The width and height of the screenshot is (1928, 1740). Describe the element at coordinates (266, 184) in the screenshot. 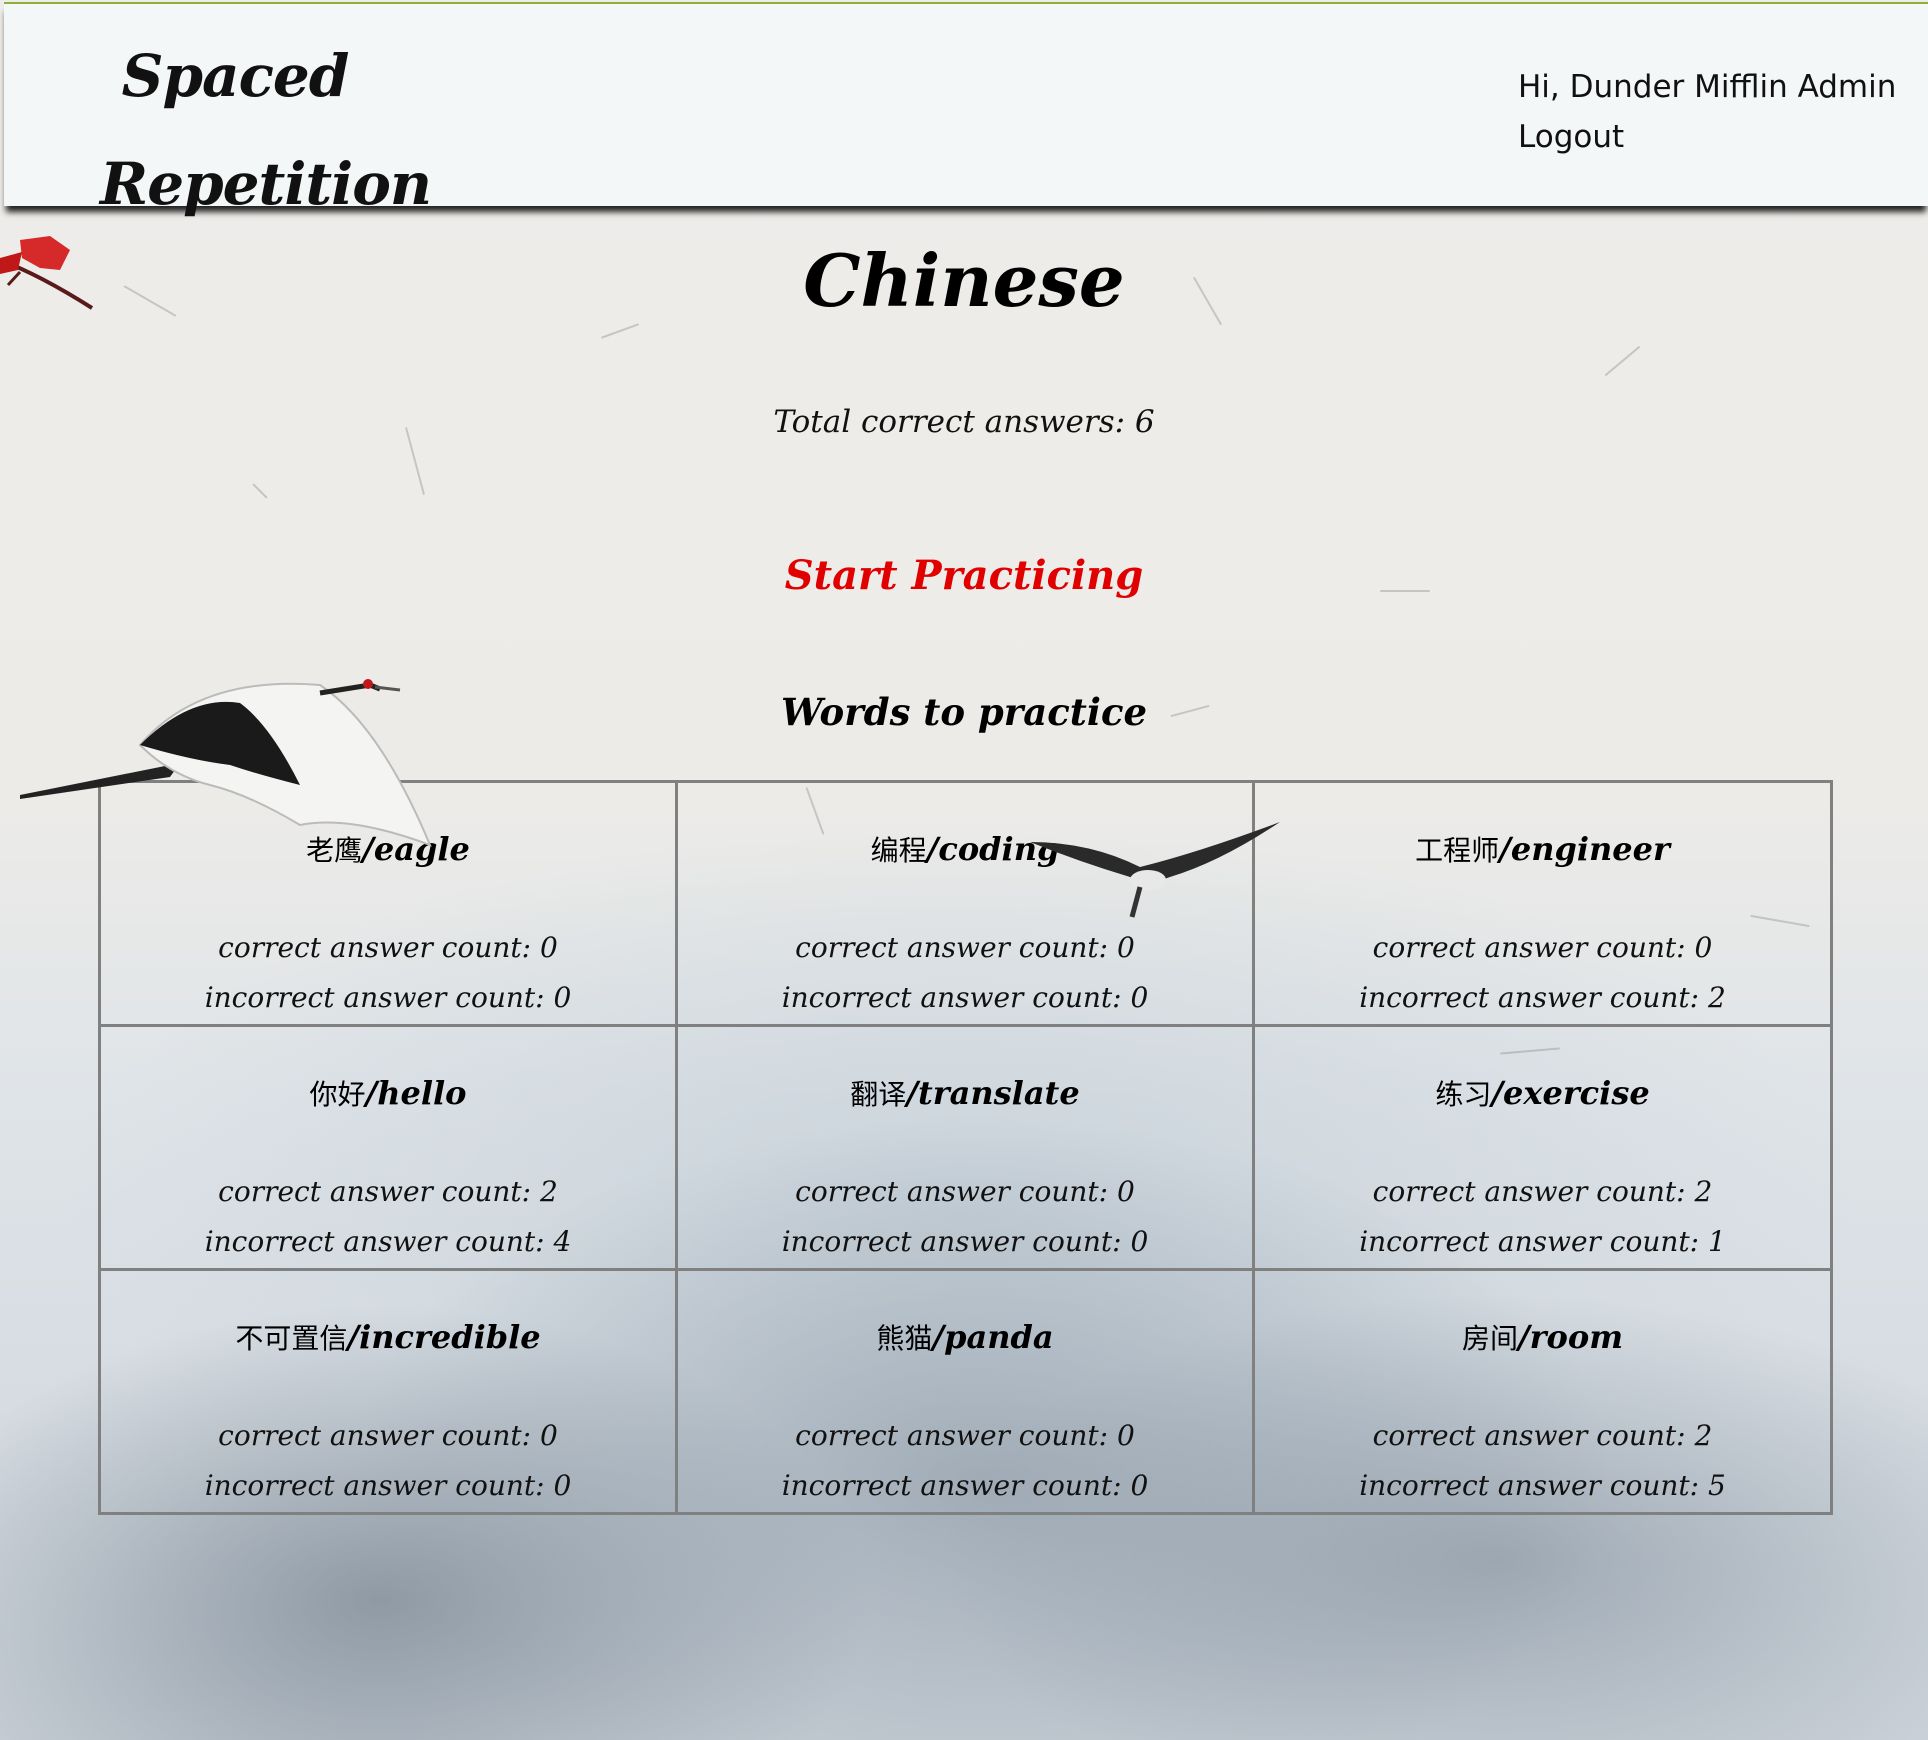

I see `logo-line-2: Repetition` at that location.